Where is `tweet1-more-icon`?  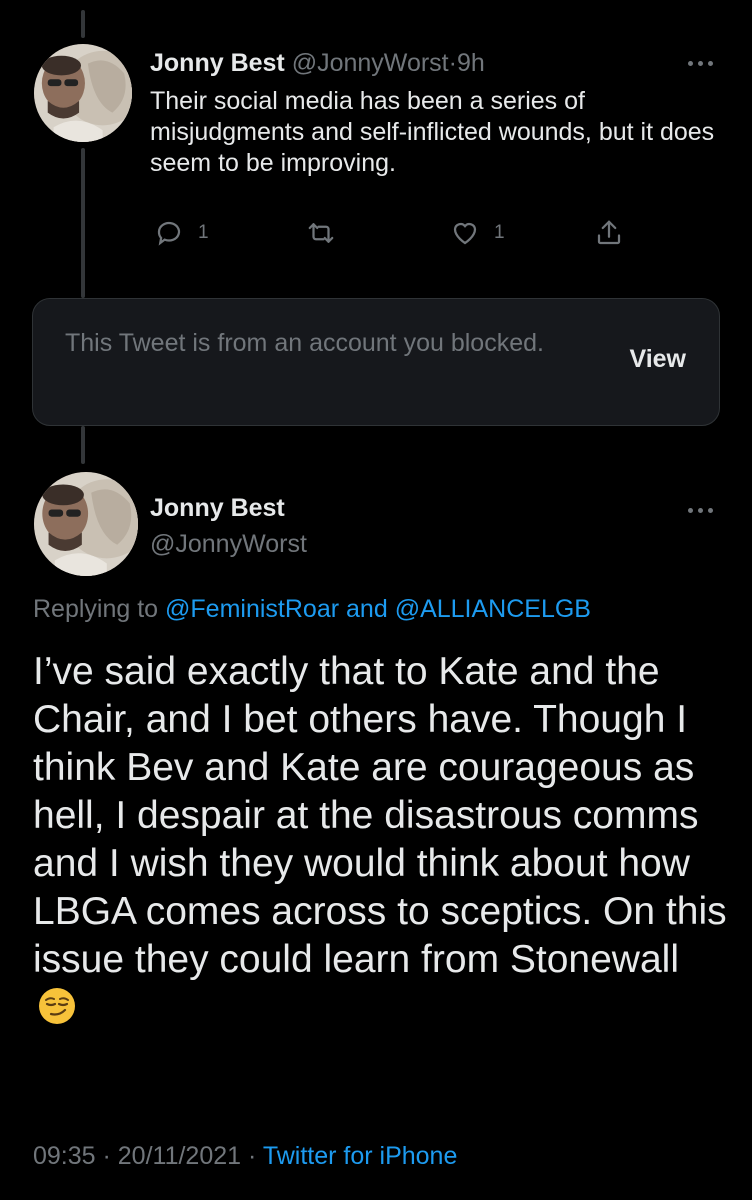
tweet1-more-icon is located at coordinates (703, 63).